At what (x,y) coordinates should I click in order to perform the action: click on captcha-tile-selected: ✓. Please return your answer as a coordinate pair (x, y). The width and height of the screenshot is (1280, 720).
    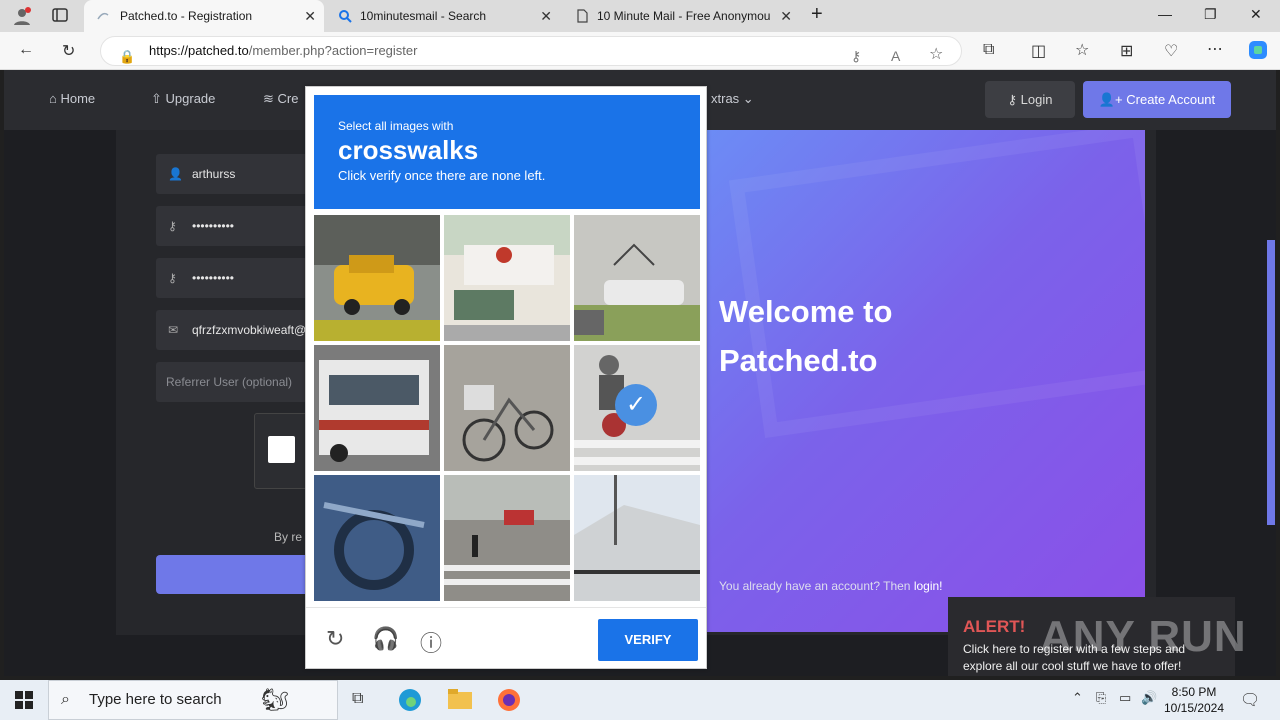
    Looking at the image, I should click on (637, 408).